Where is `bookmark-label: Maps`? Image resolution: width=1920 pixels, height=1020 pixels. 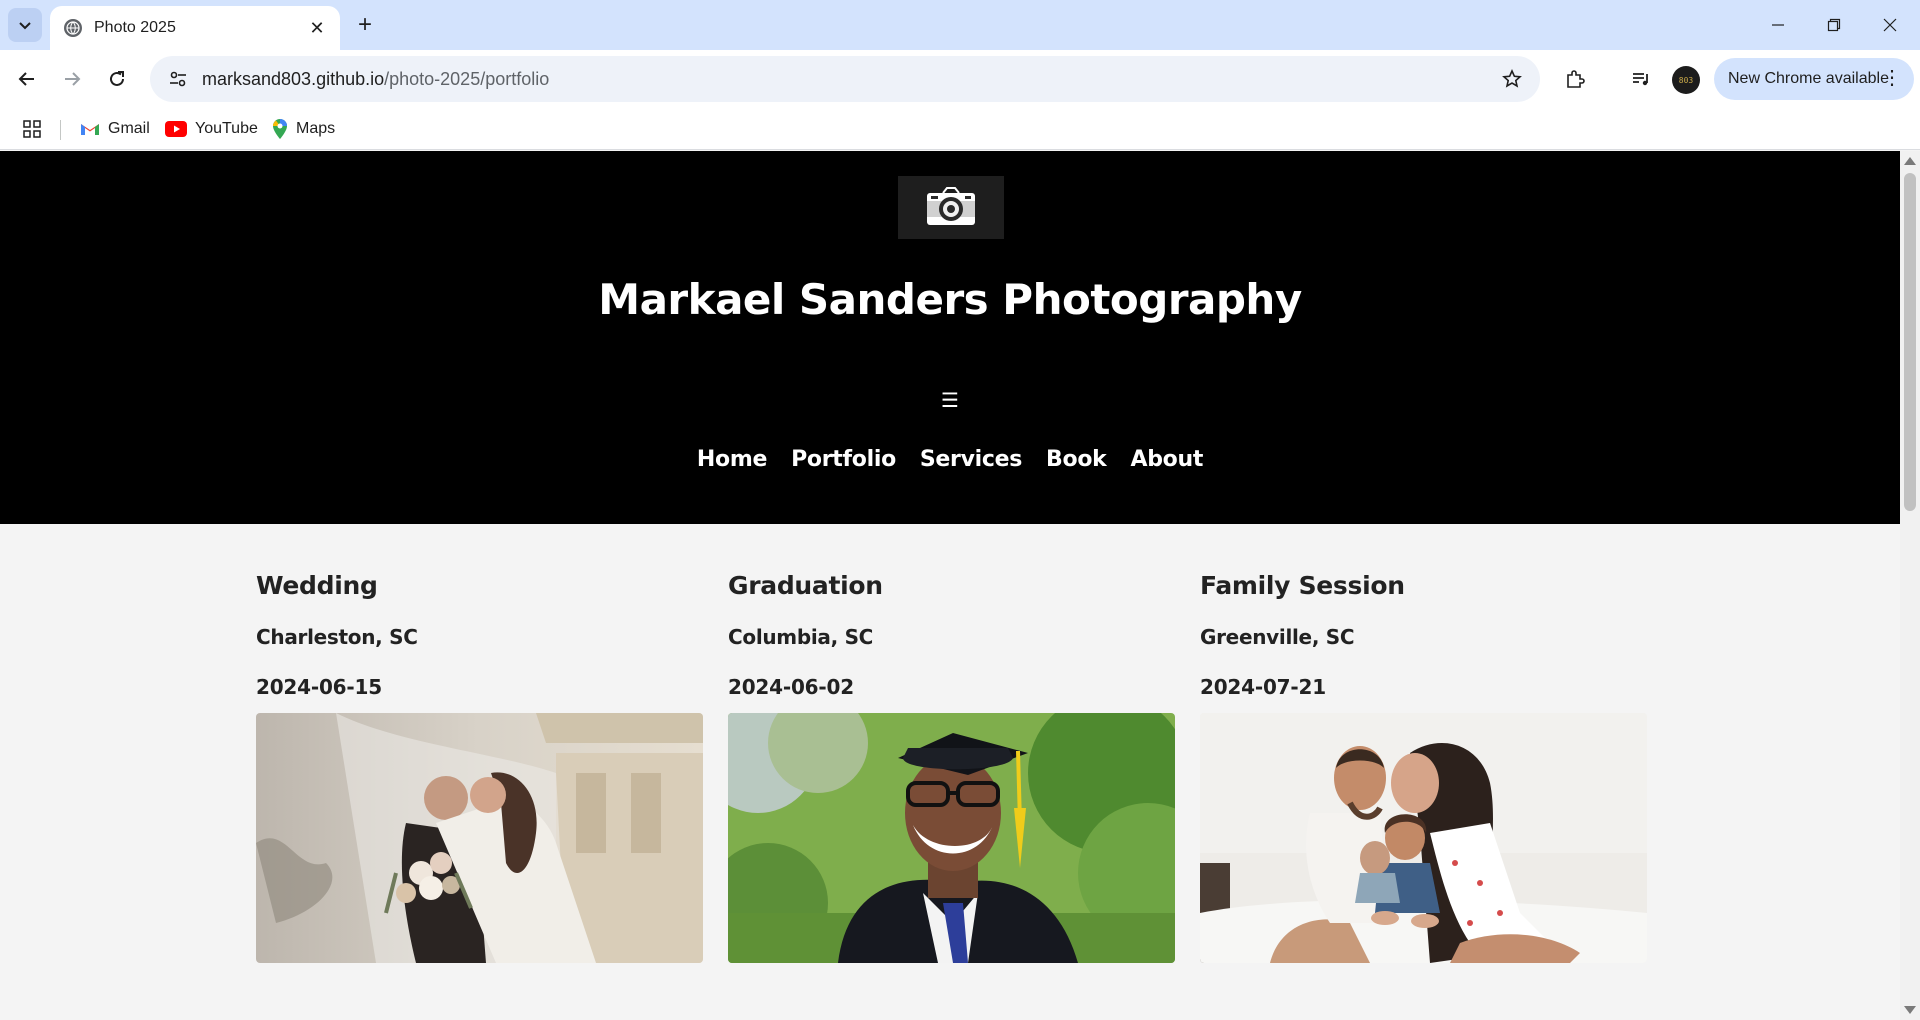
bookmark-label: Maps is located at coordinates (316, 128).